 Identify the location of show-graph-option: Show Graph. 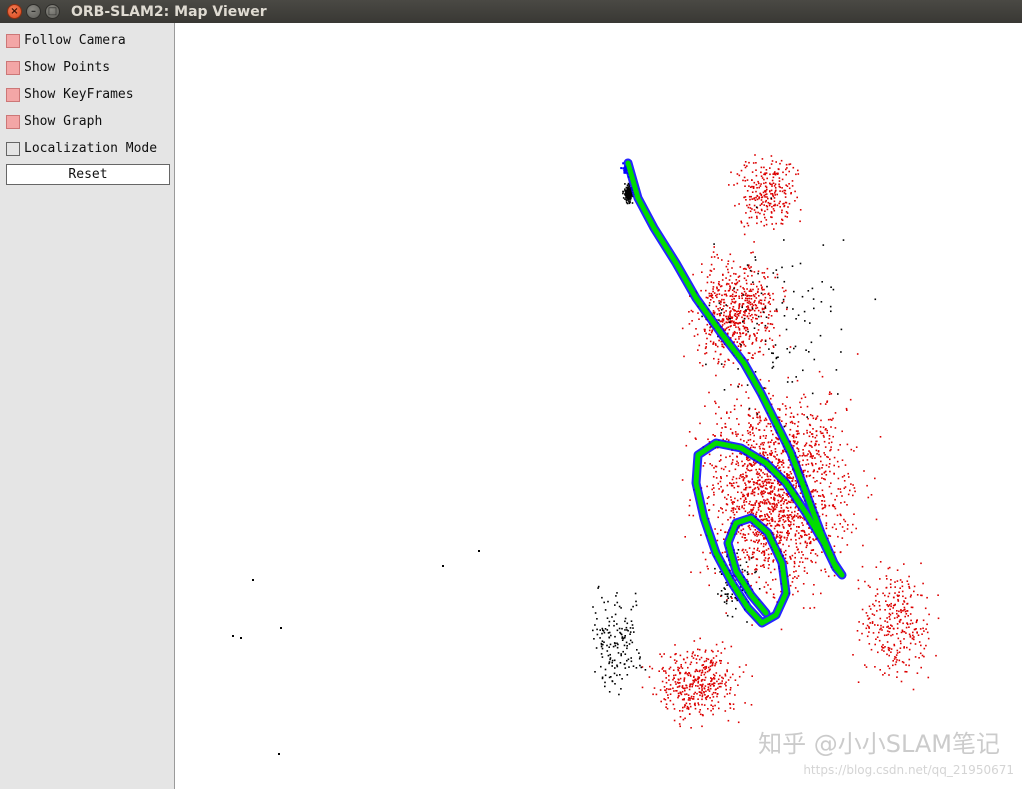
(54, 121).